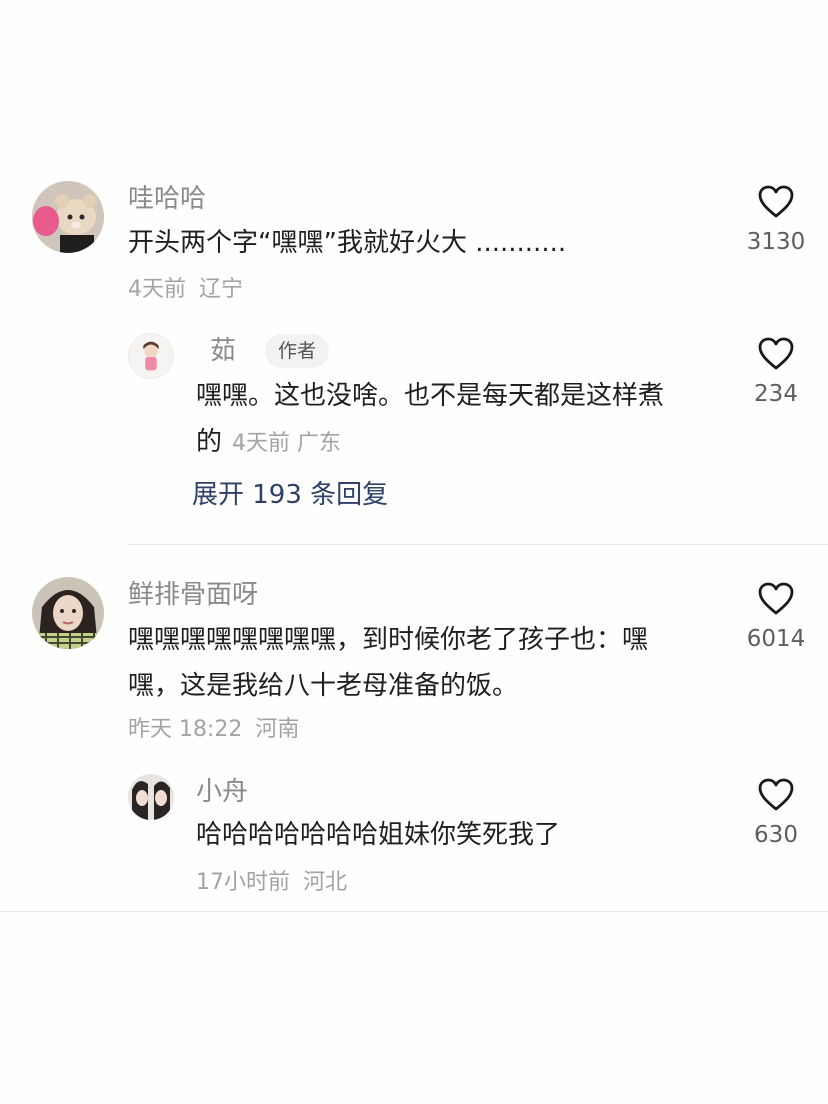  Describe the element at coordinates (167, 199) in the screenshot. I see `username: 哇哈哈` at that location.